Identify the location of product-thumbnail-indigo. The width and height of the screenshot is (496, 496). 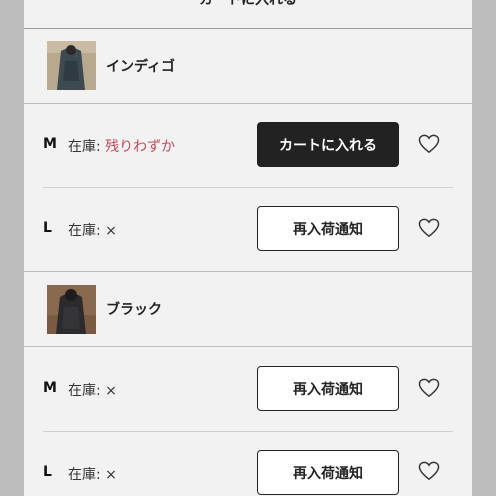
(71, 65).